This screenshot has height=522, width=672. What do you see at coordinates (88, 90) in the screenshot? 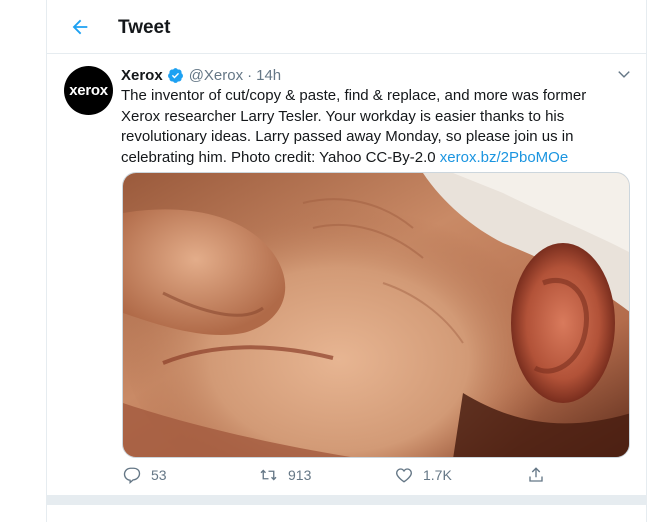
I see `avatar: xerox` at bounding box center [88, 90].